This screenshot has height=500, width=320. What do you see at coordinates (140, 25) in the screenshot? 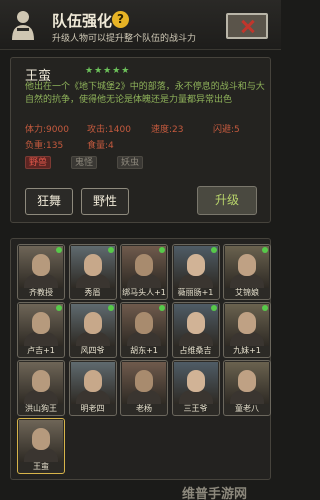
I see `header-bar: 队伍强化 ? 升级人物可以提升整个队伍的战斗力` at bounding box center [140, 25].